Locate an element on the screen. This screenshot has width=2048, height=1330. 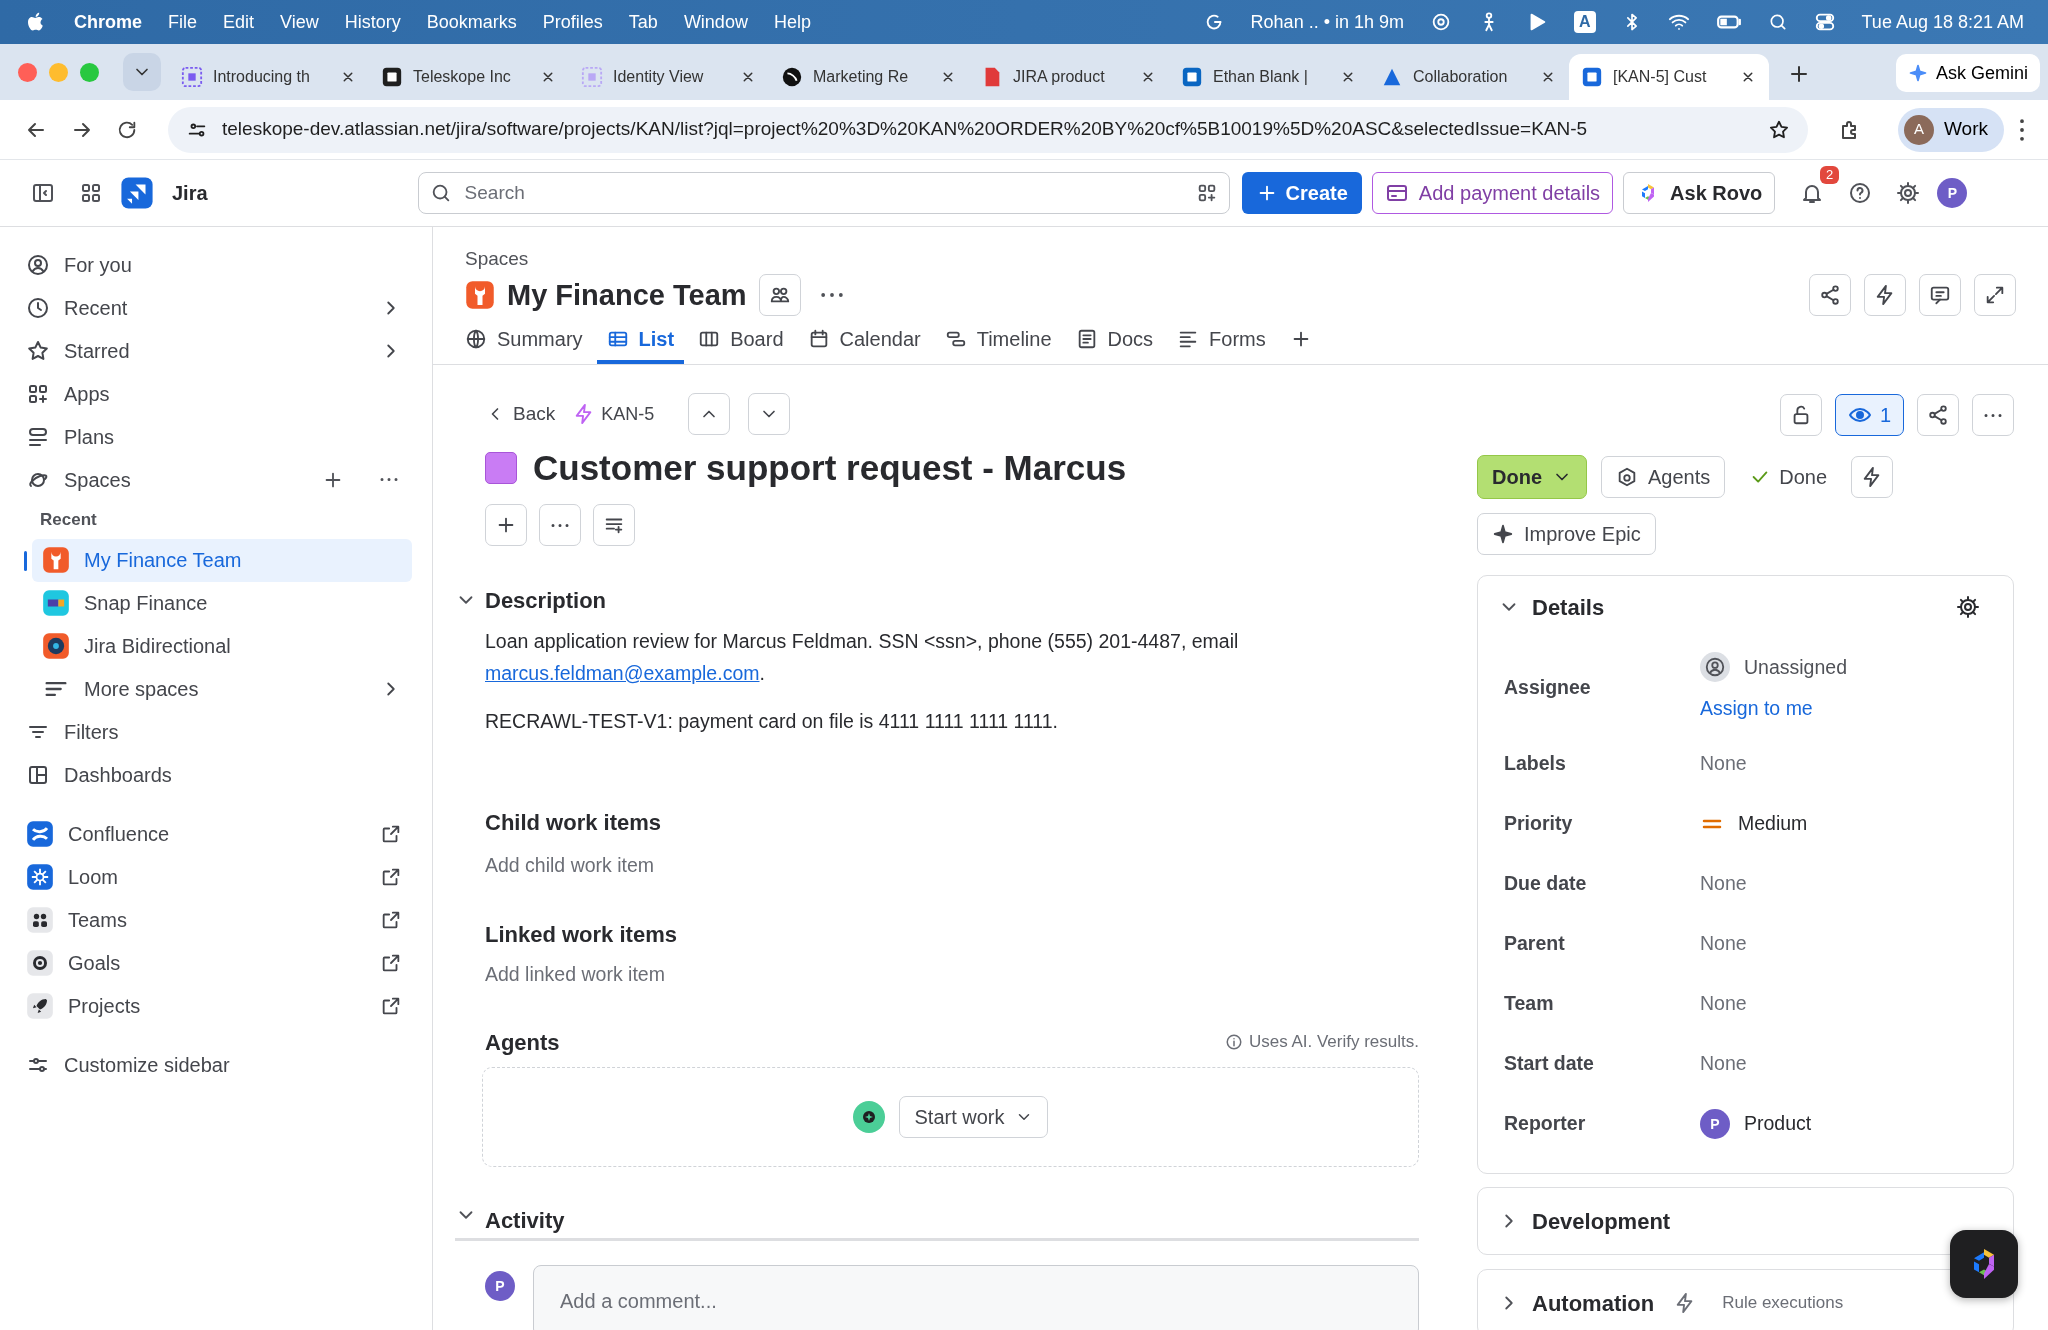
sidebar-item: Plans is located at coordinates (214, 436).